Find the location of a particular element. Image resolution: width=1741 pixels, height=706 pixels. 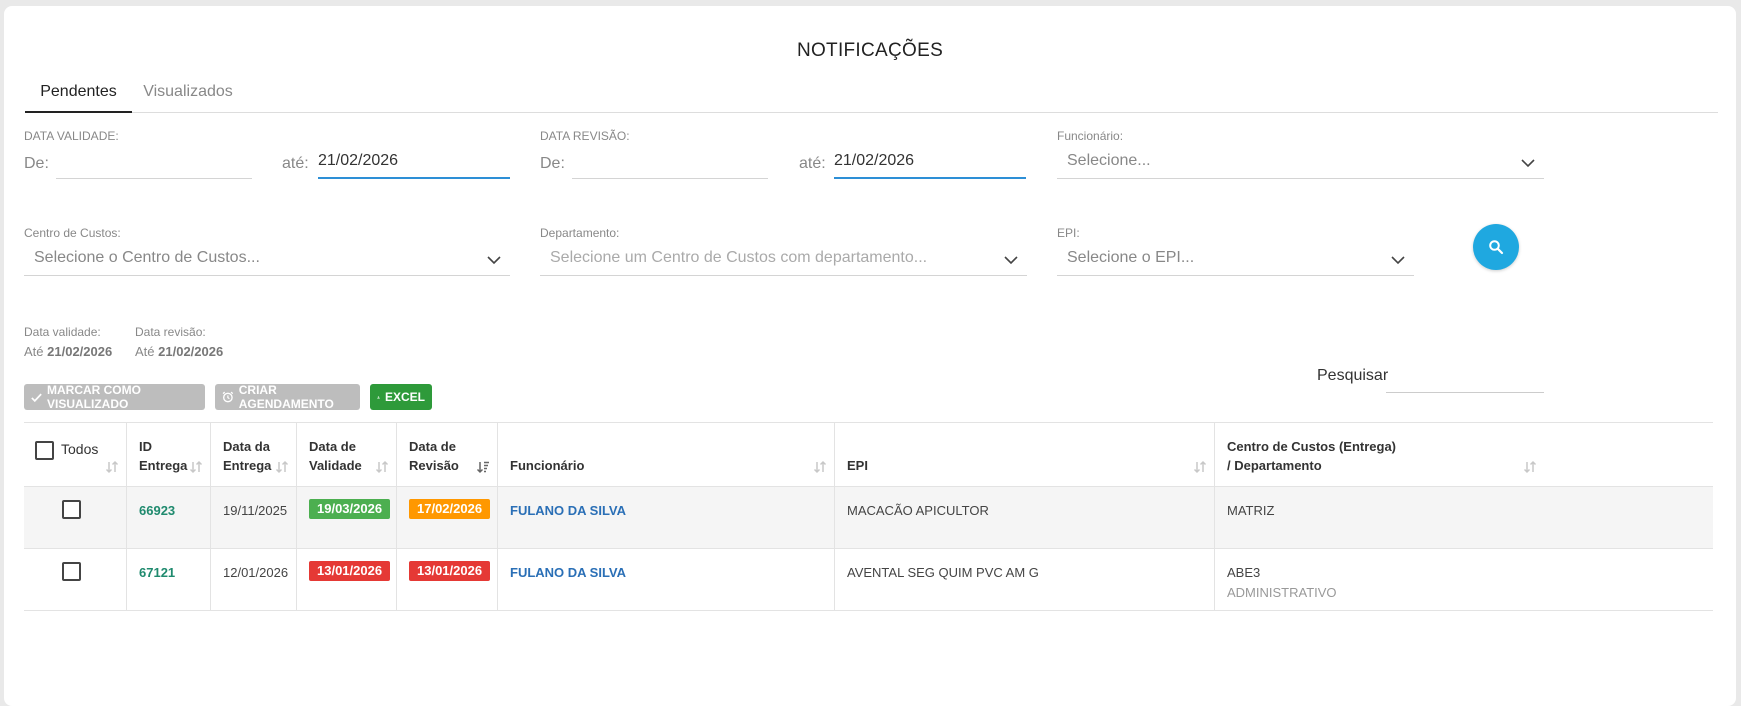

epi-label: EPI: is located at coordinates (1068, 233).